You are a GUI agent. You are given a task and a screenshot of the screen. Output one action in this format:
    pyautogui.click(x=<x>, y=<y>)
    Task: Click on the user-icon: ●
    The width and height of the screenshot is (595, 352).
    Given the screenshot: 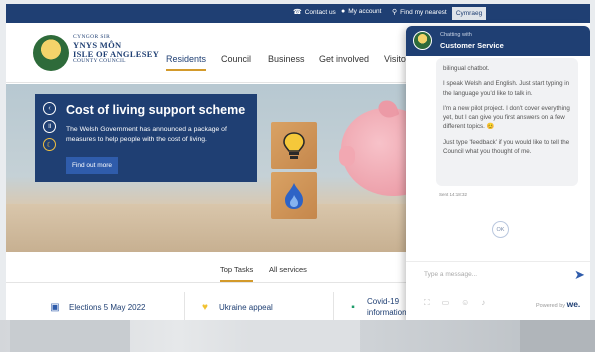 What is the action you would take?
    pyautogui.click(x=343, y=11)
    